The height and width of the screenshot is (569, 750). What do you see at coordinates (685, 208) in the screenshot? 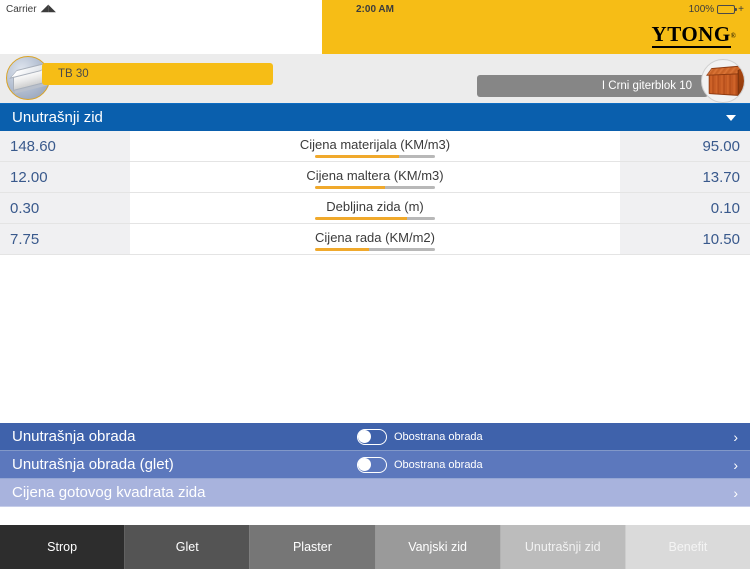
I see `row-right-value: 0.10` at bounding box center [685, 208].